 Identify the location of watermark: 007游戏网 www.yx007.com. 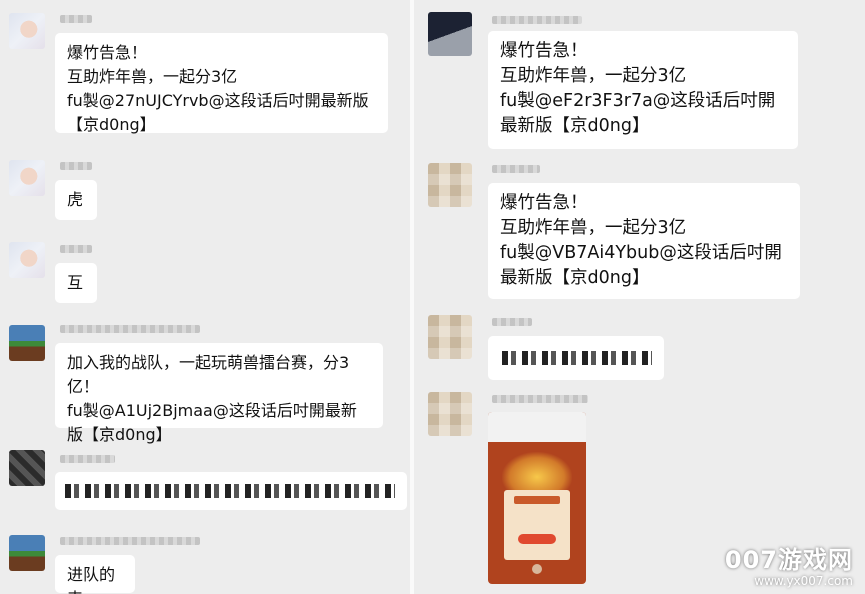
(789, 567).